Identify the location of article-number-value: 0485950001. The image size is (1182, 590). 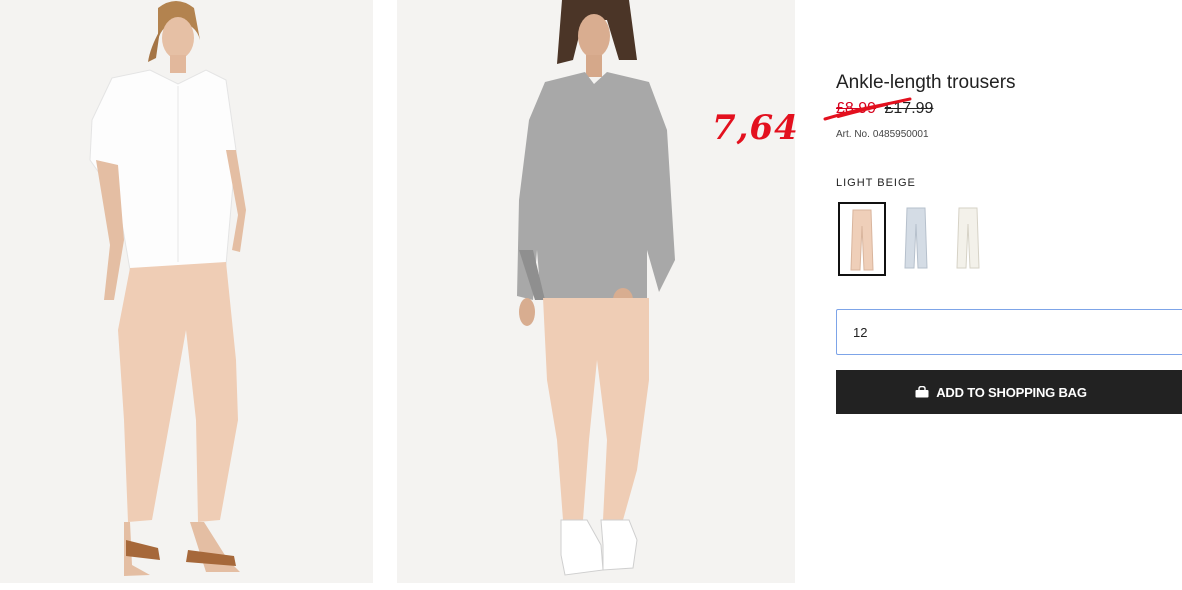
(900, 134).